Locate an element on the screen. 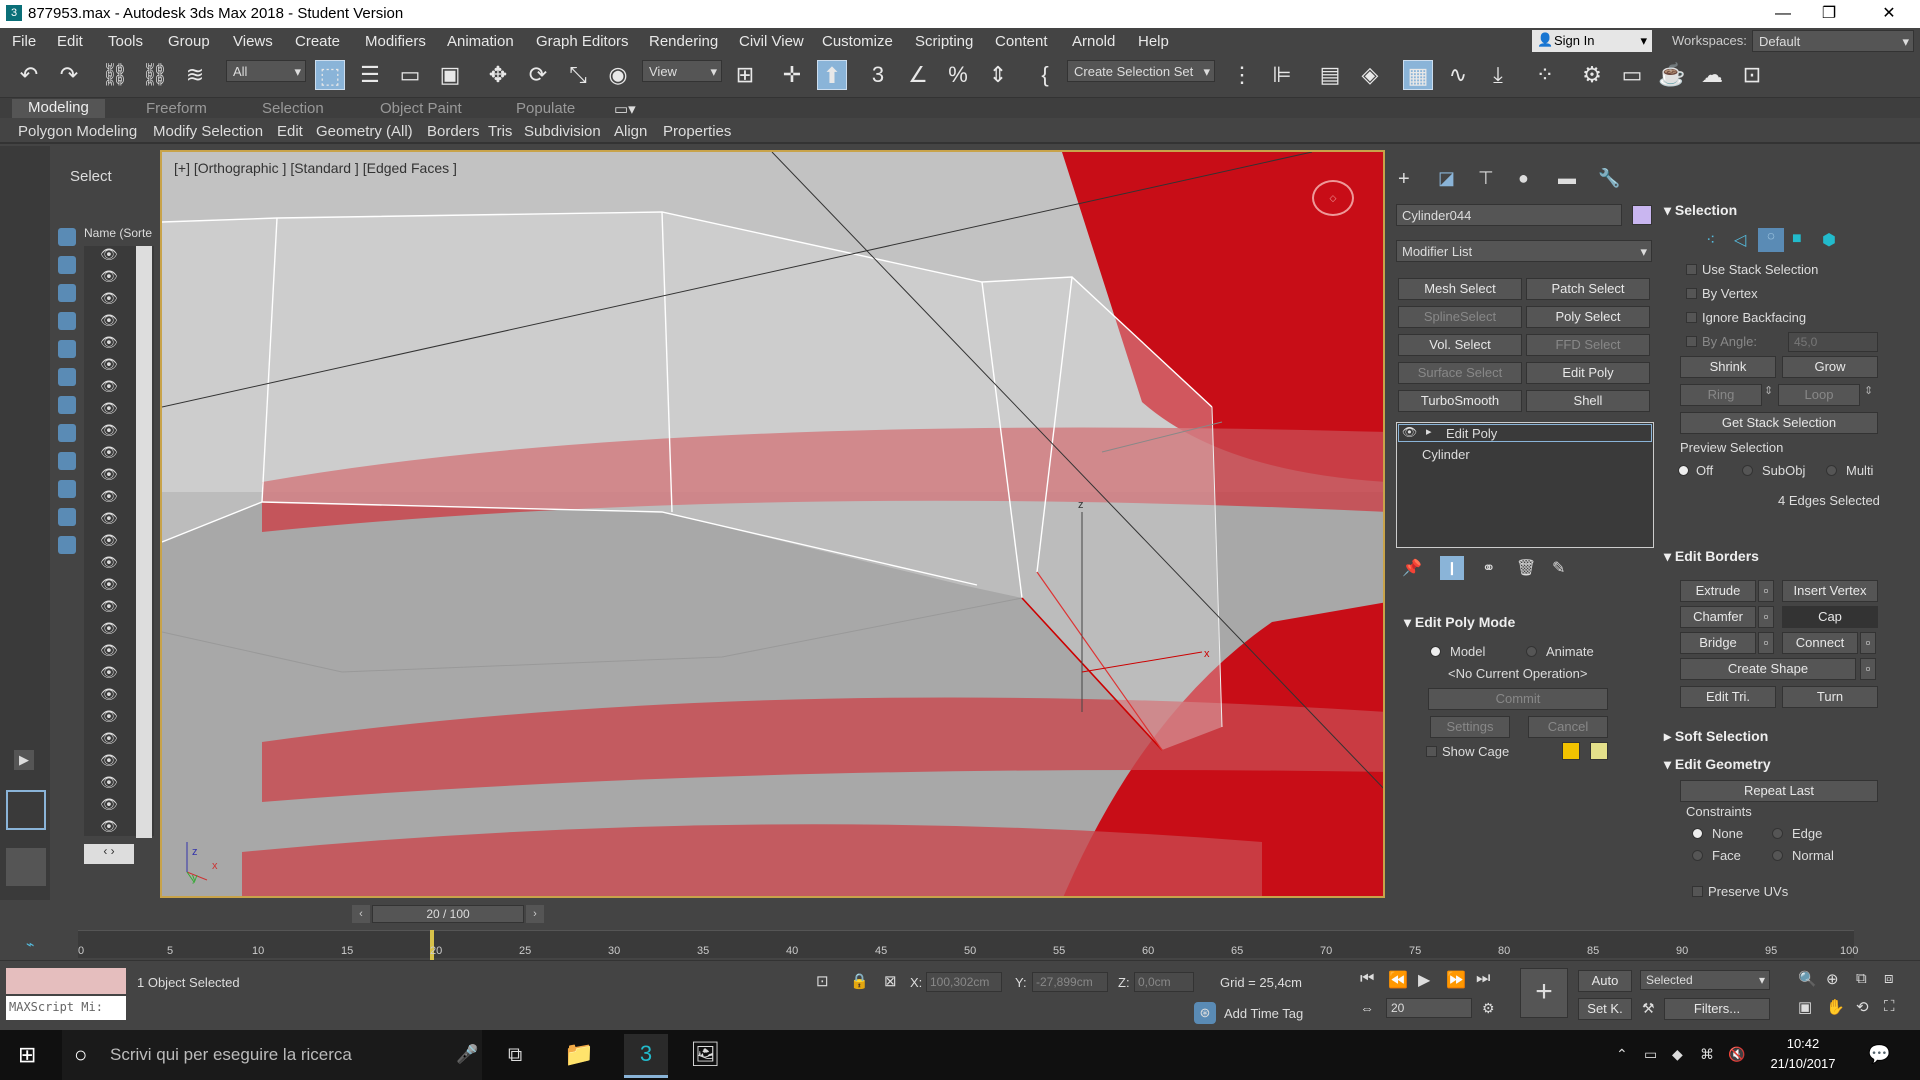  task-view-icon: ⧉ is located at coordinates (515, 1055).